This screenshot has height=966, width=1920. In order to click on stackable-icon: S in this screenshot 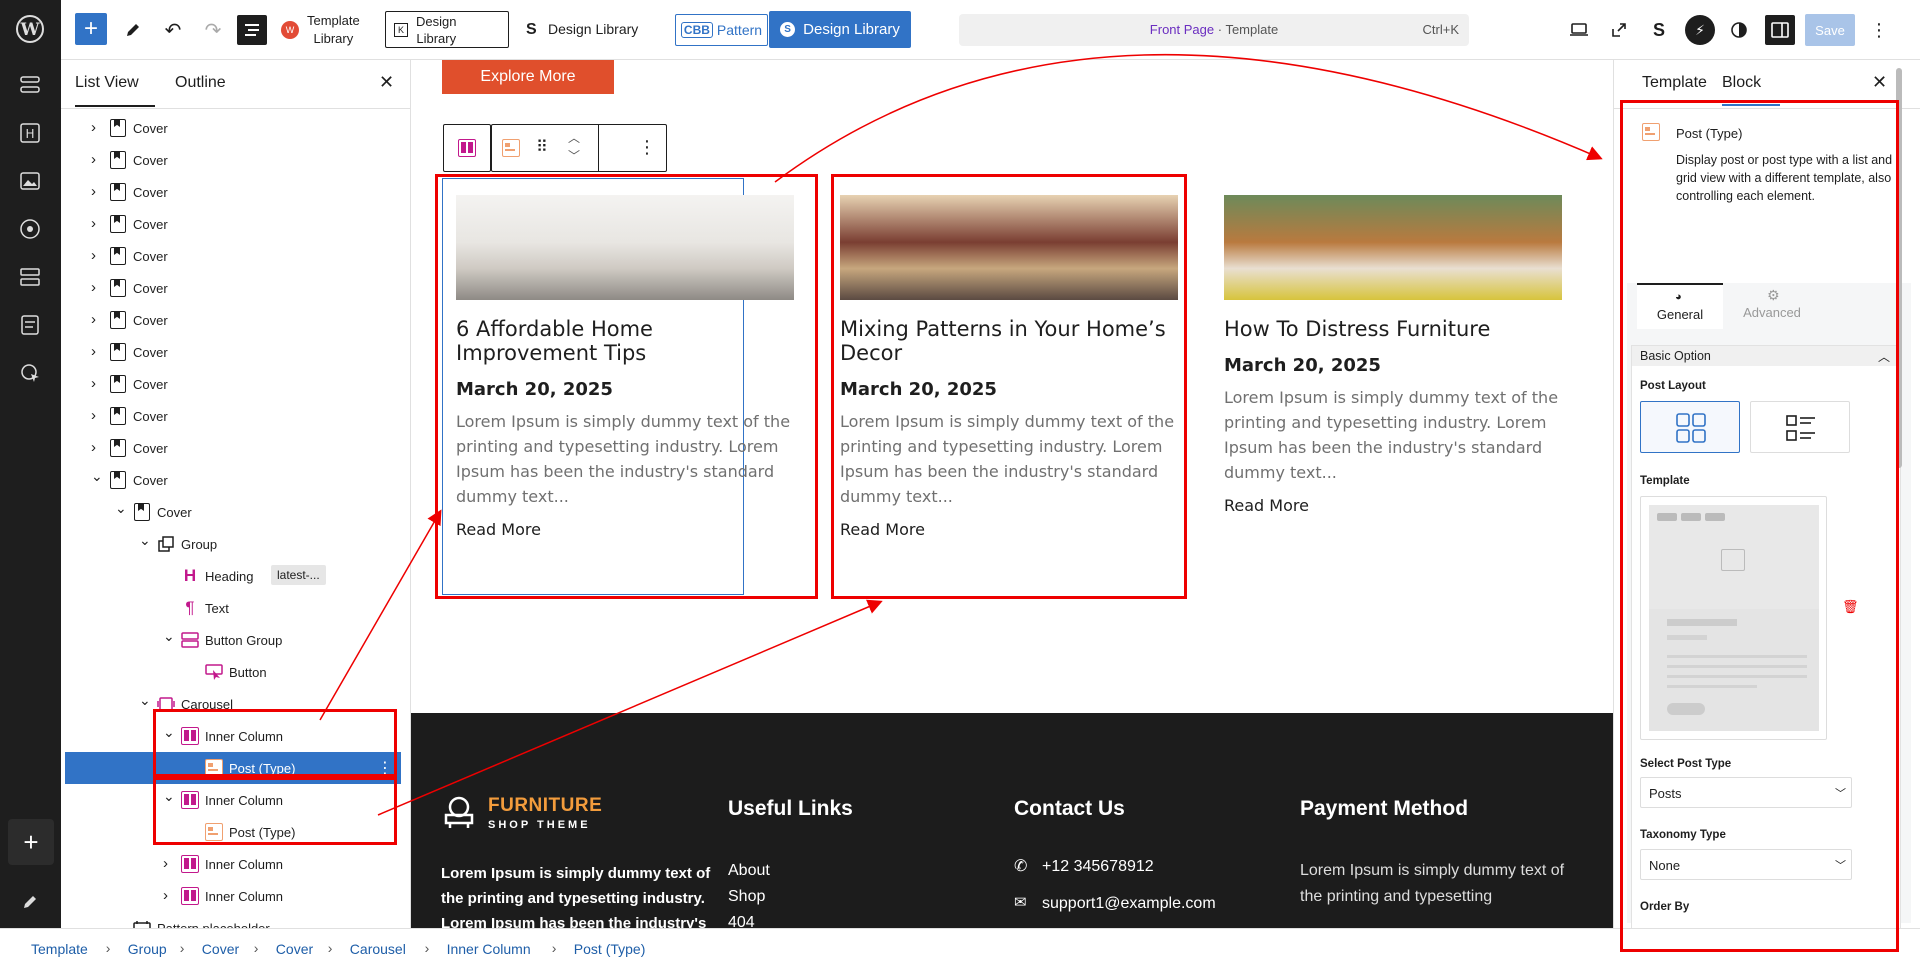, I will do `click(1659, 30)`.